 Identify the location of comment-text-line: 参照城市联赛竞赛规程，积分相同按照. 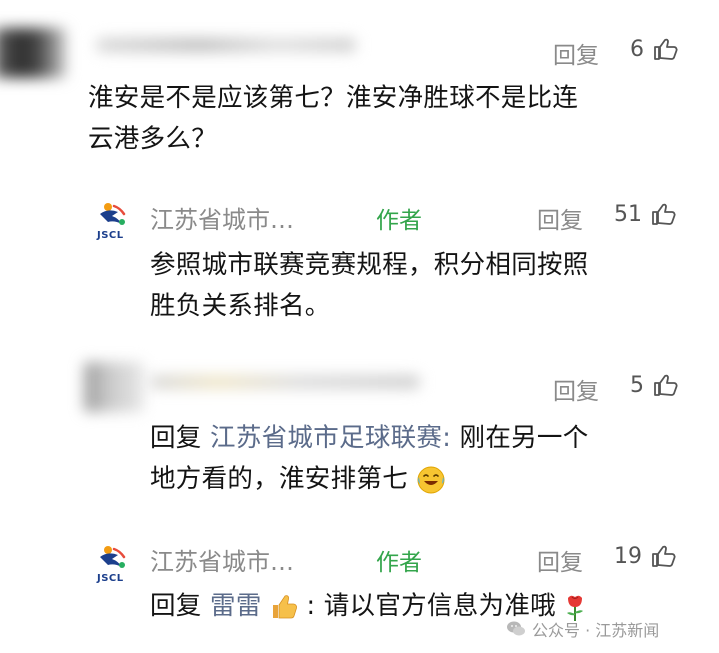
(369, 265).